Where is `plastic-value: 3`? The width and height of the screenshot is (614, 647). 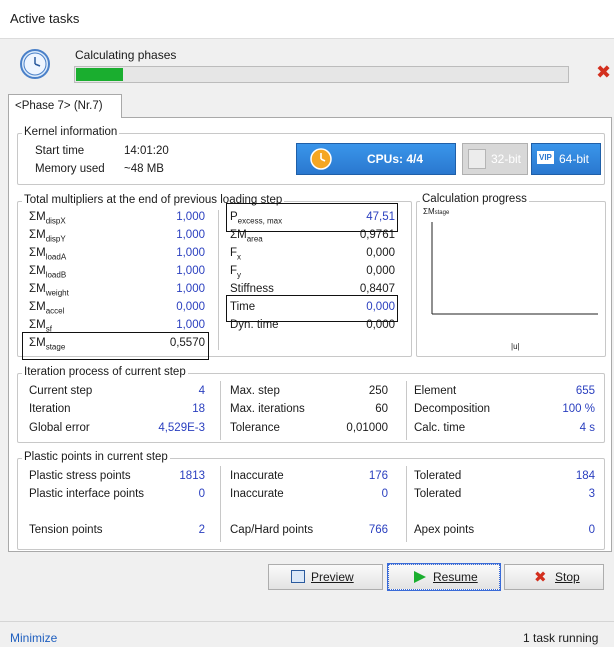 plastic-value: 3 is located at coordinates (591, 494).